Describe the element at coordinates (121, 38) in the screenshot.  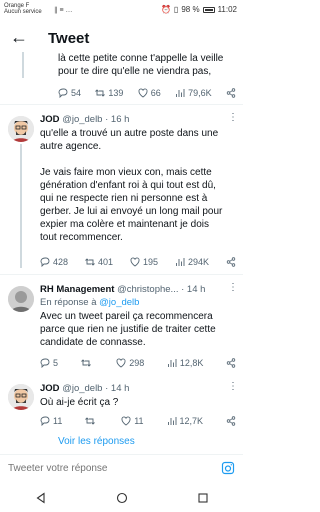
I see `top-header: ← Tweet` at that location.